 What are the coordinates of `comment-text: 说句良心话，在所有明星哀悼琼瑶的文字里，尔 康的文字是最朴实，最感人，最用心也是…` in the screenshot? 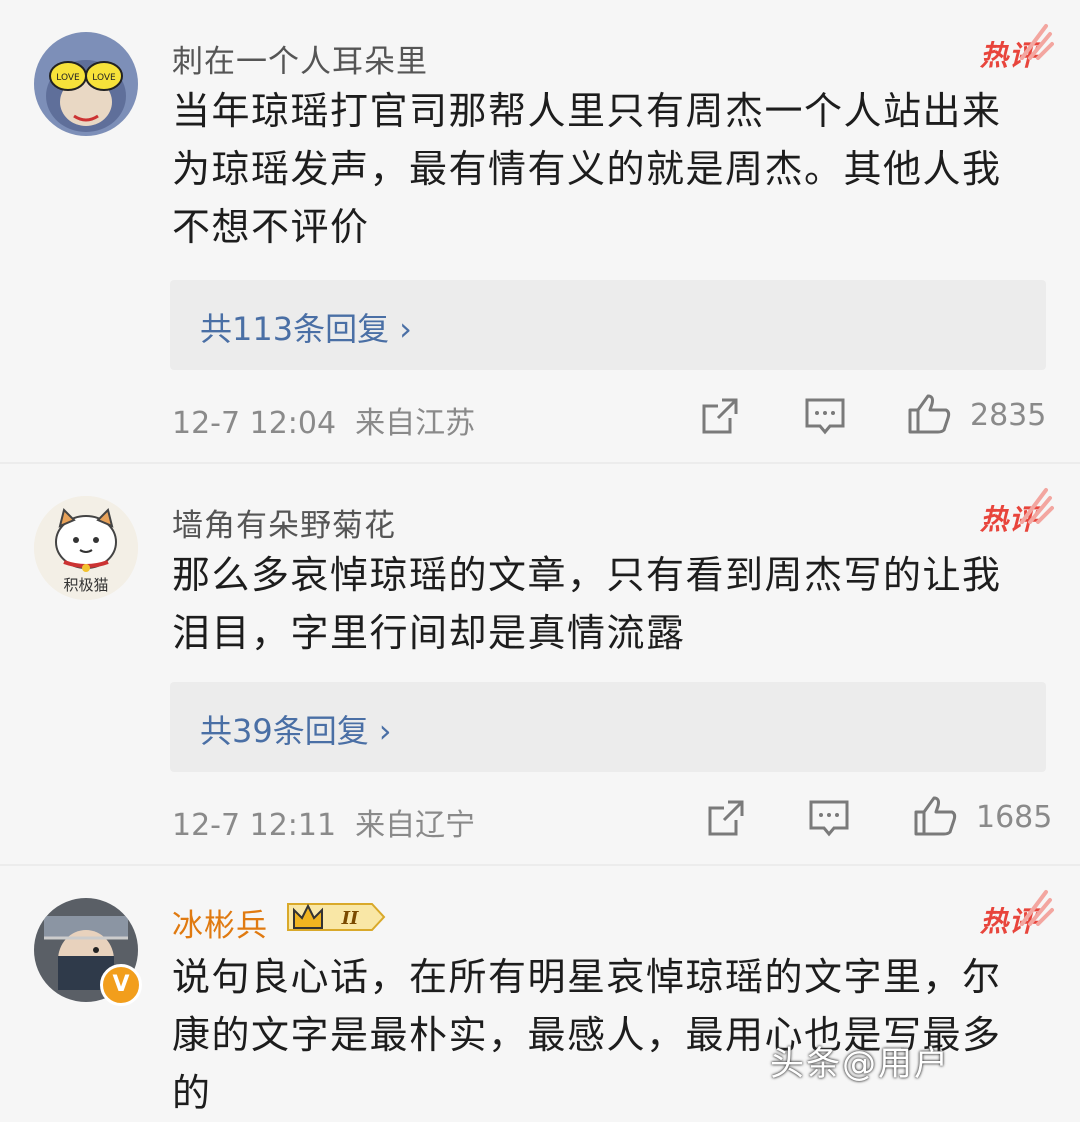 It's located at (607, 1035).